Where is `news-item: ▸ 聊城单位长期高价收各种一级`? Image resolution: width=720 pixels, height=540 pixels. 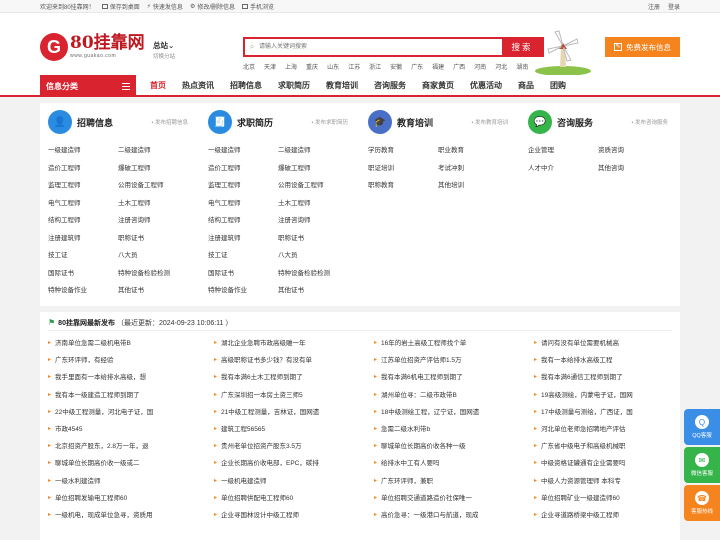
news-item: ▸ 聊城单位长期高价收各种一级 is located at coordinates (454, 446).